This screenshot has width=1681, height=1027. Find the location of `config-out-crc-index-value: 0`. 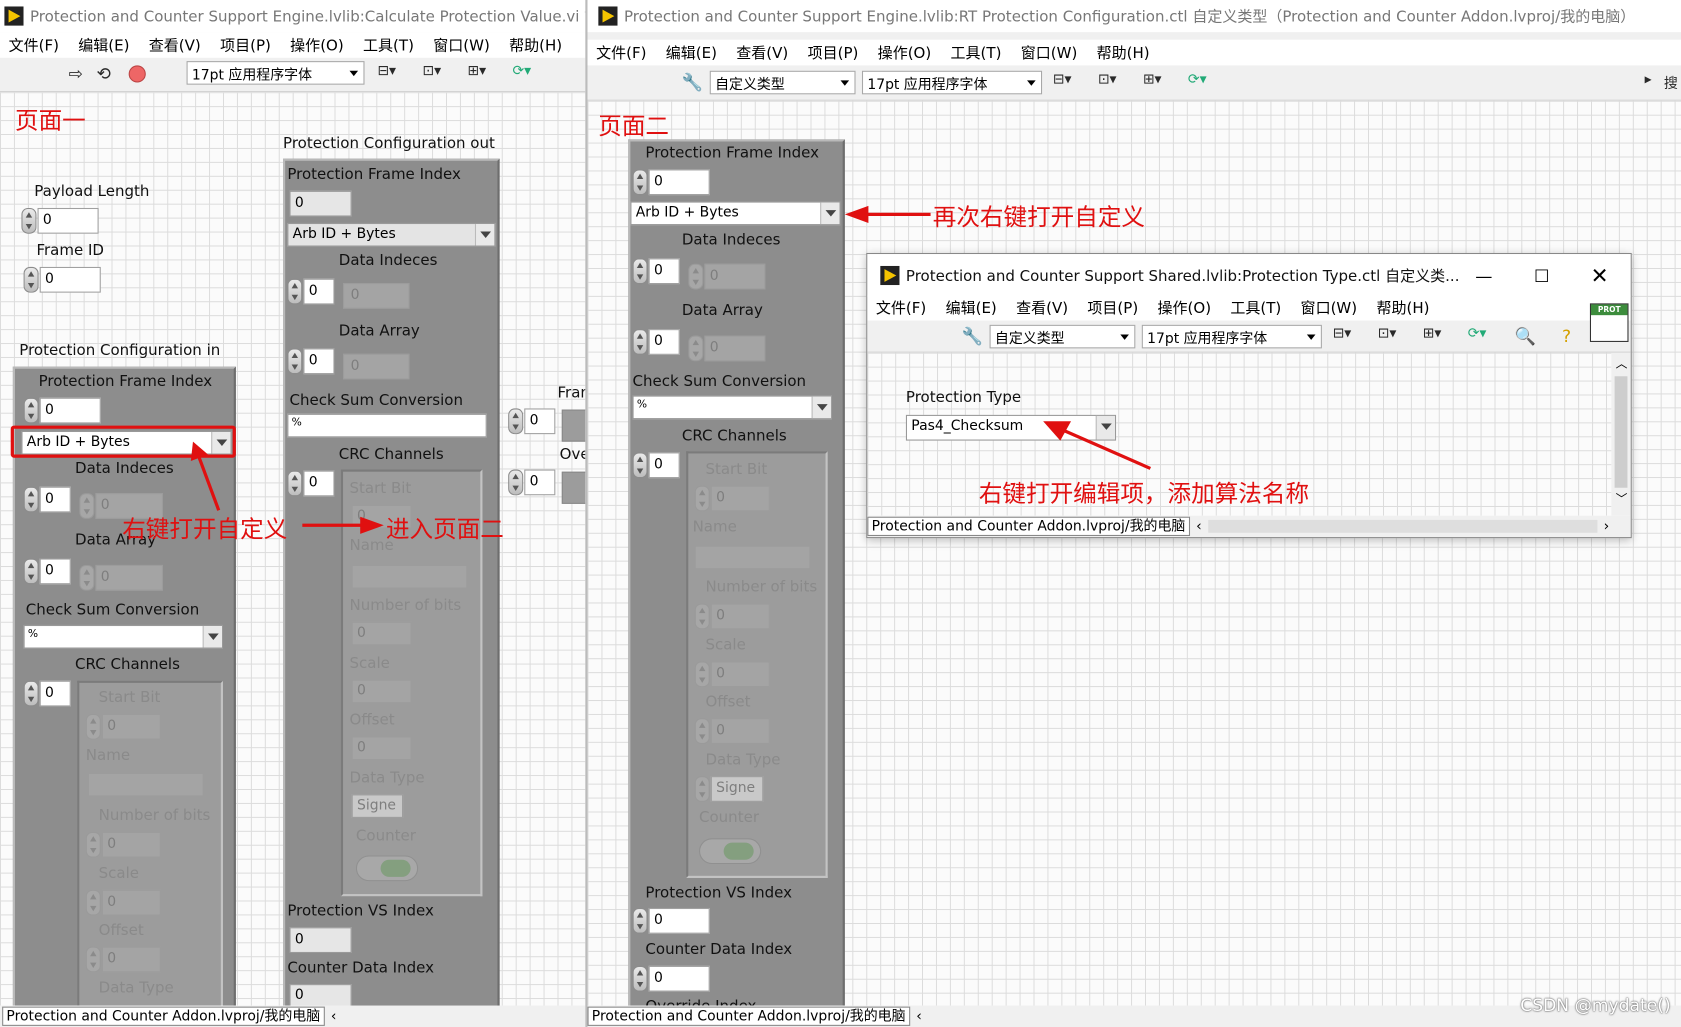

config-out-crc-index-value: 0 is located at coordinates (319, 483).